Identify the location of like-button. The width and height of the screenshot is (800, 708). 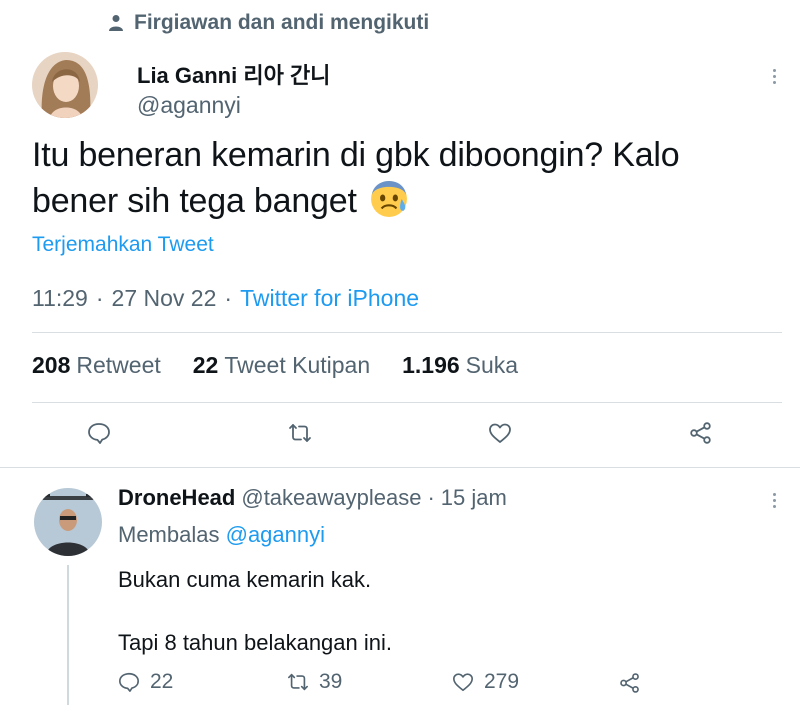
(500, 433).